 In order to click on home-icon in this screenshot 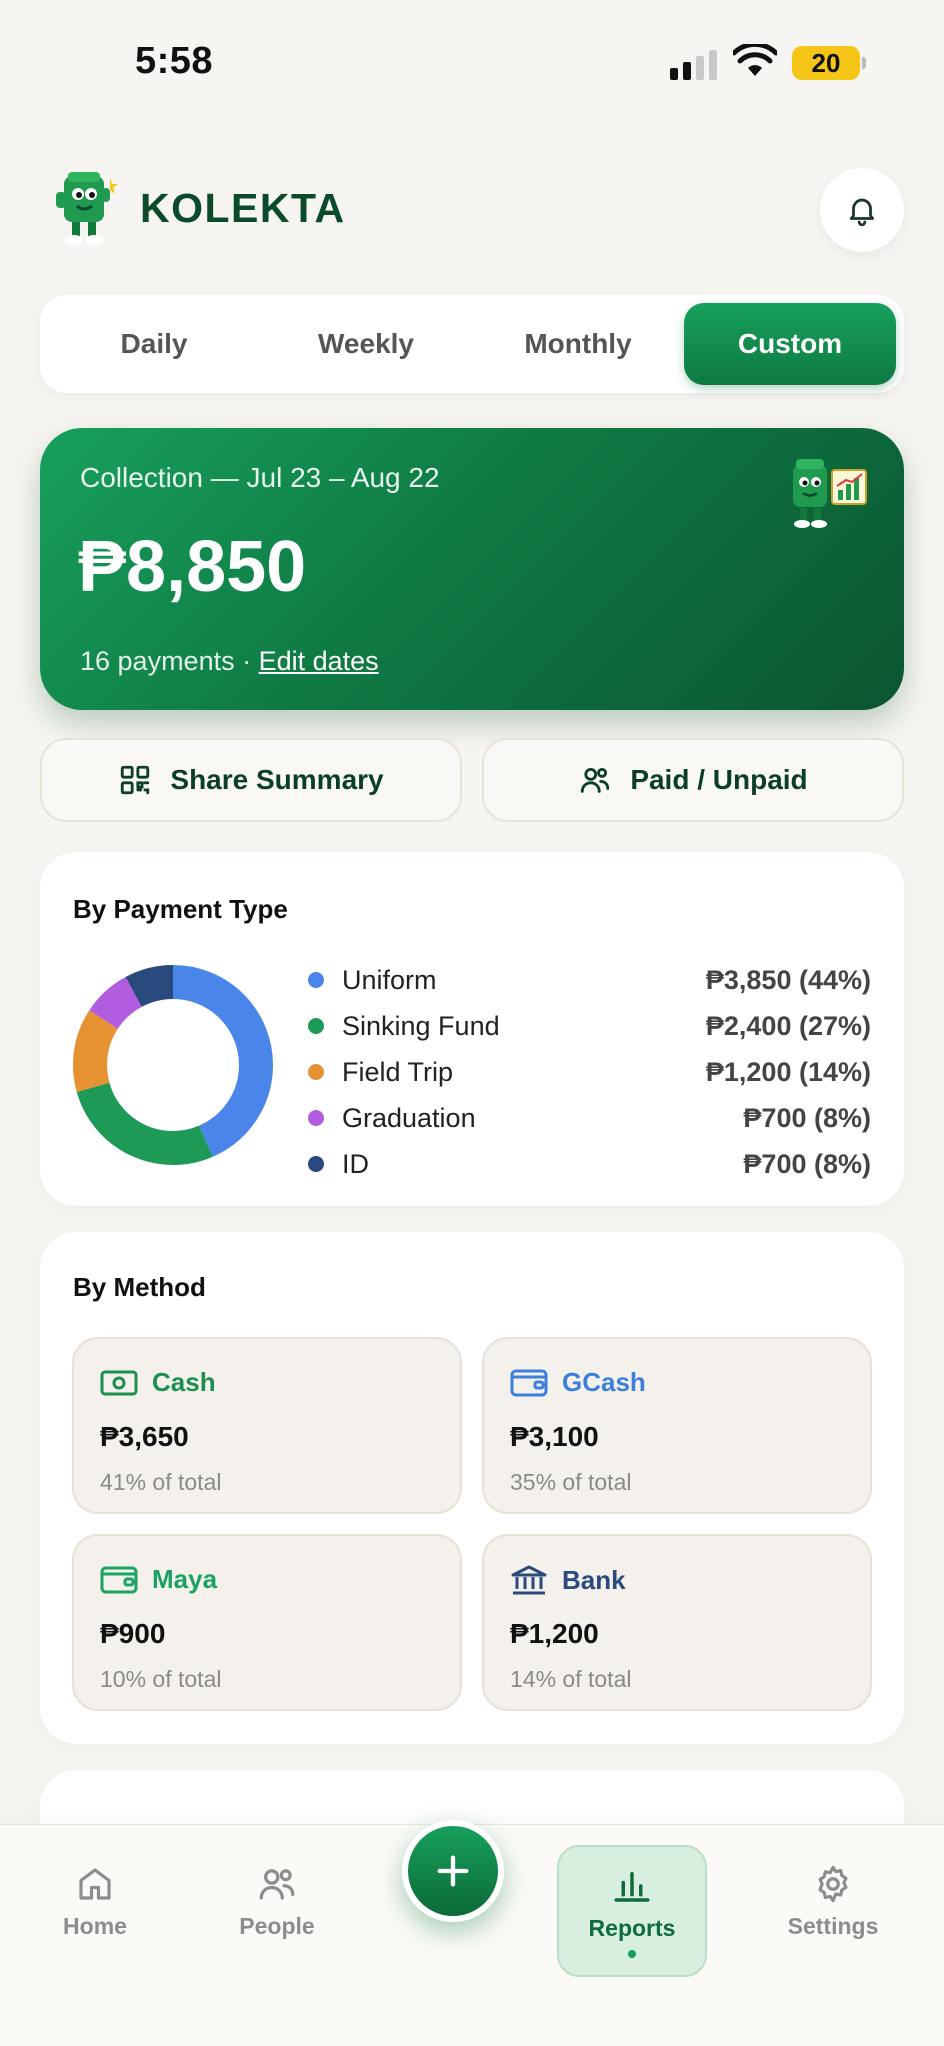, I will do `click(95, 1884)`.